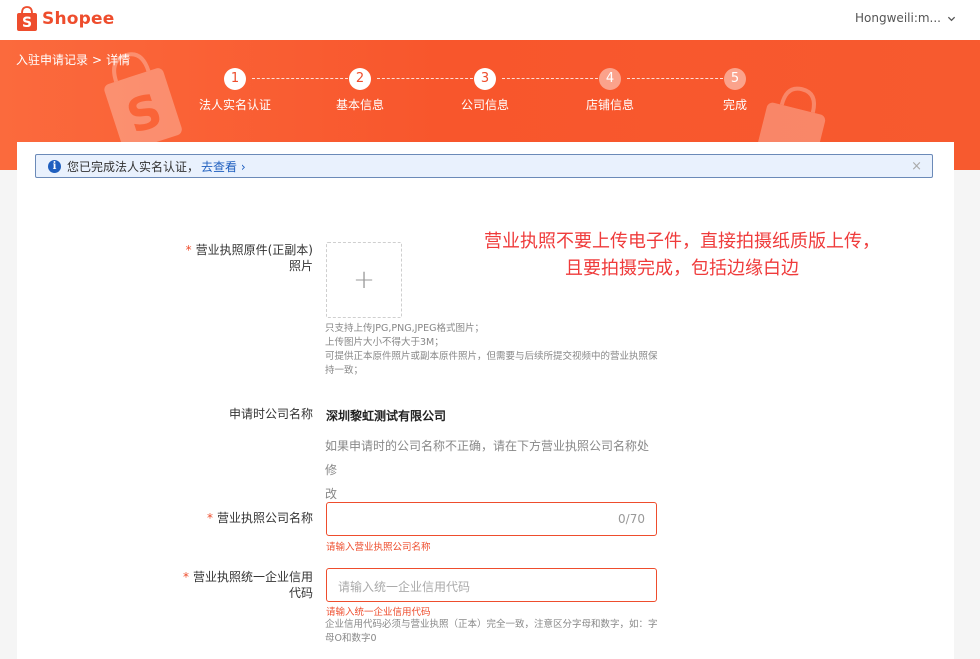  I want to click on step-number: 1, so click(235, 79).